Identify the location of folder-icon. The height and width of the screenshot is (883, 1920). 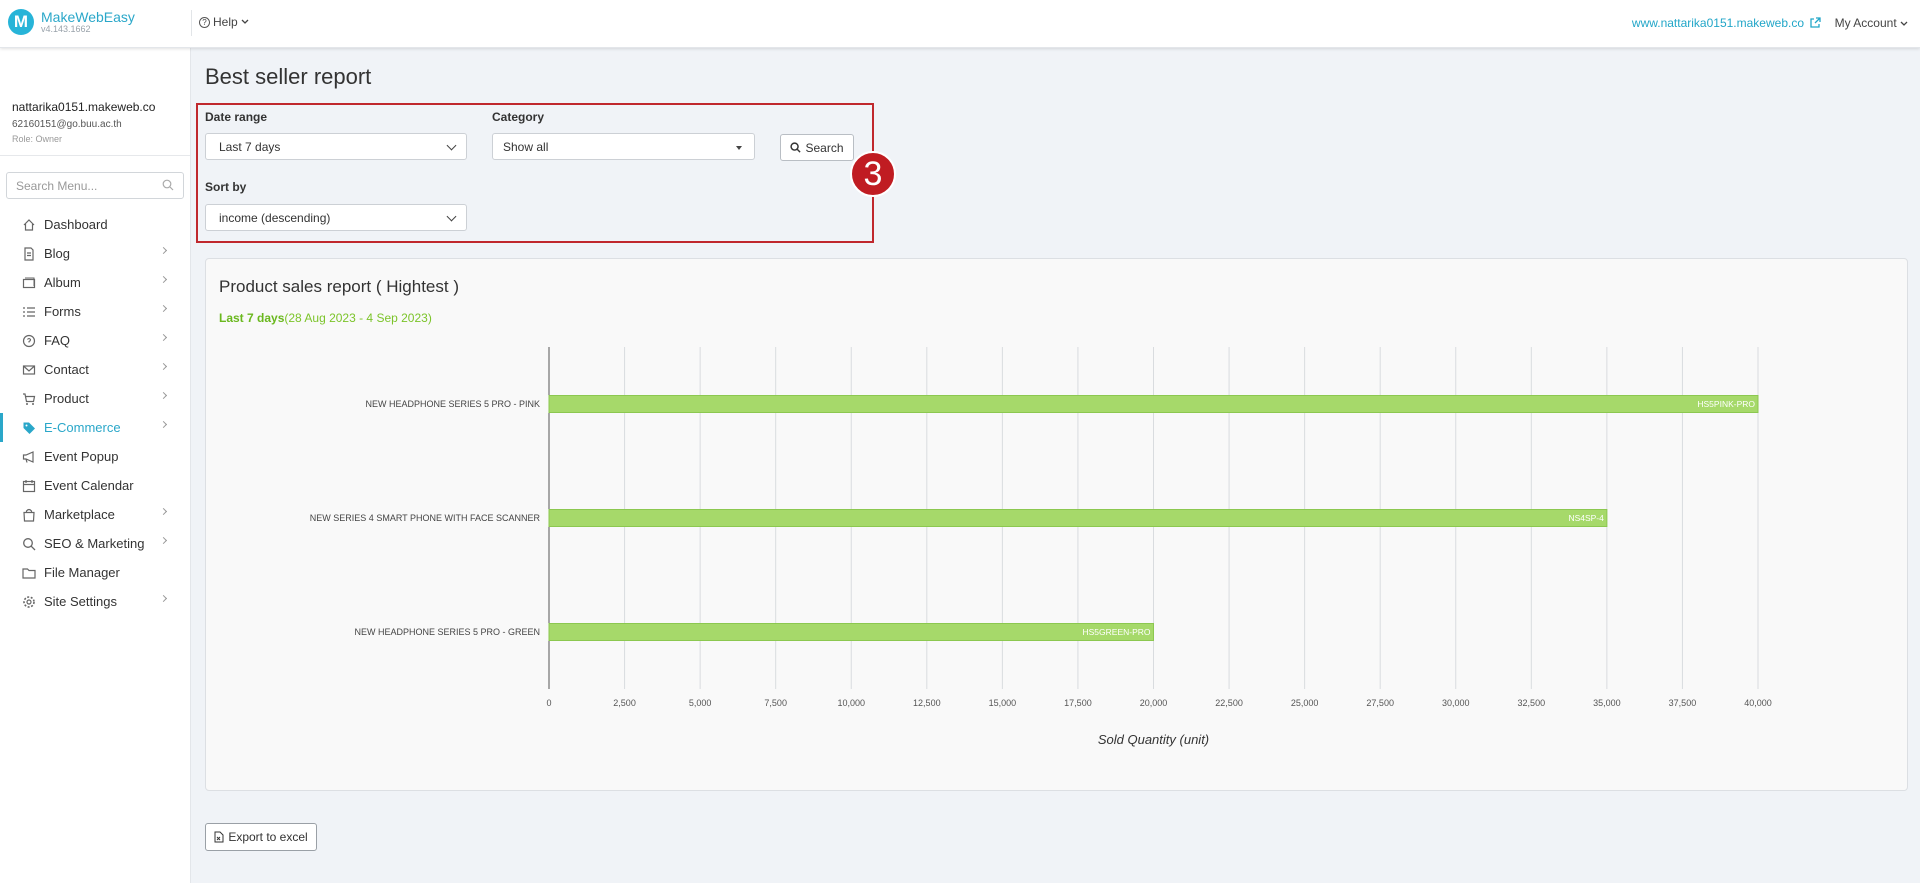
(29, 573).